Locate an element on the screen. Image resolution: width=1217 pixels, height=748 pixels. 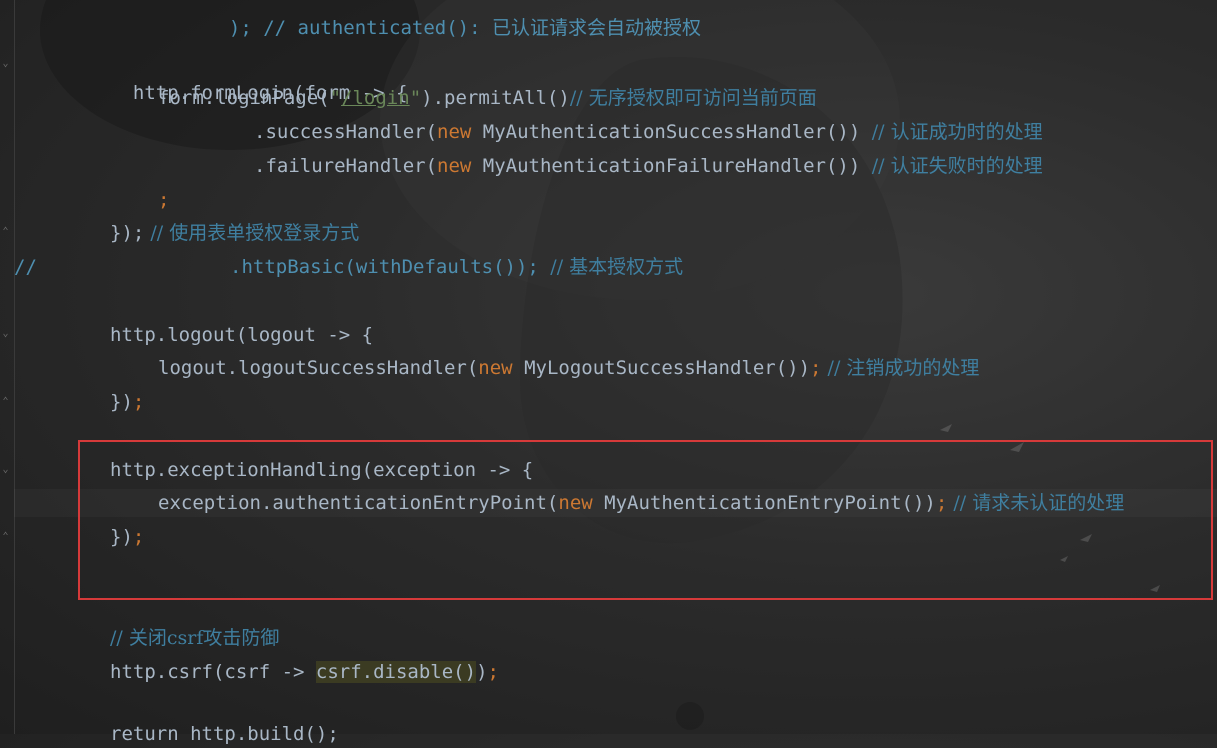
code-text: MyAuthenticationSuccessHandler()) is located at coordinates (671, 132).